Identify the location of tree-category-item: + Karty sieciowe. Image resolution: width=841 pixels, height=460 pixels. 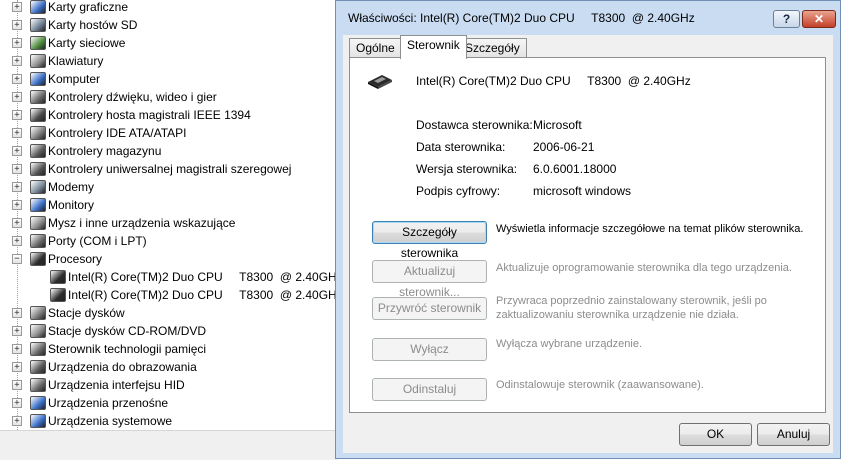
(170, 43).